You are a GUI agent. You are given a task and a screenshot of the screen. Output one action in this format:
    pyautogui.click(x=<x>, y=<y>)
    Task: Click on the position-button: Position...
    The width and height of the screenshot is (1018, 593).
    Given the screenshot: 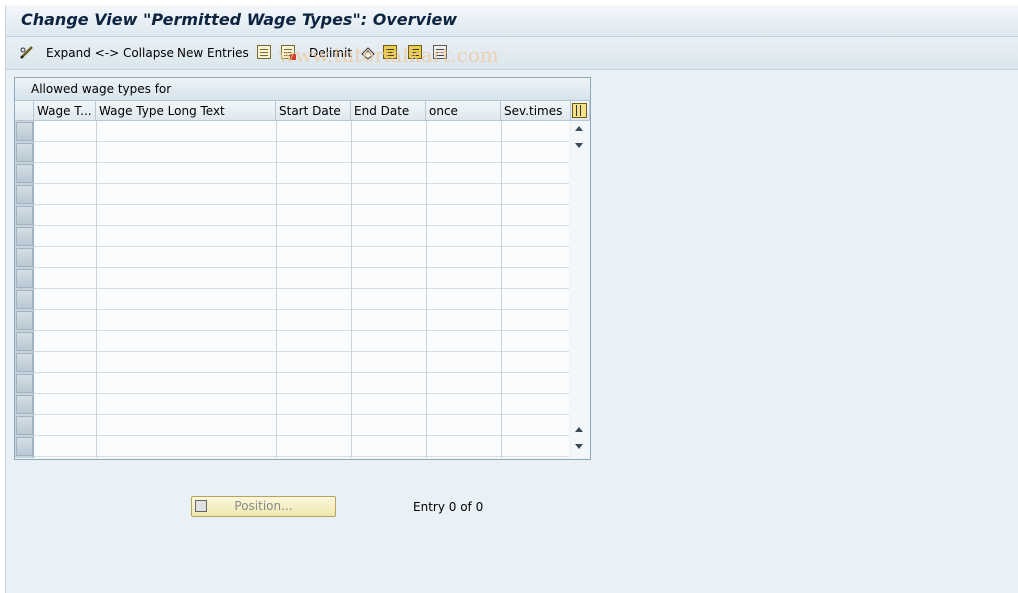 What is the action you would take?
    pyautogui.click(x=263, y=506)
    